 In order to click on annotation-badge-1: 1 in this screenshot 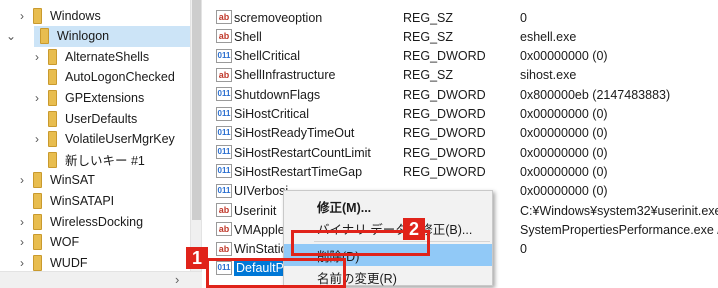, I will do `click(197, 258)`.